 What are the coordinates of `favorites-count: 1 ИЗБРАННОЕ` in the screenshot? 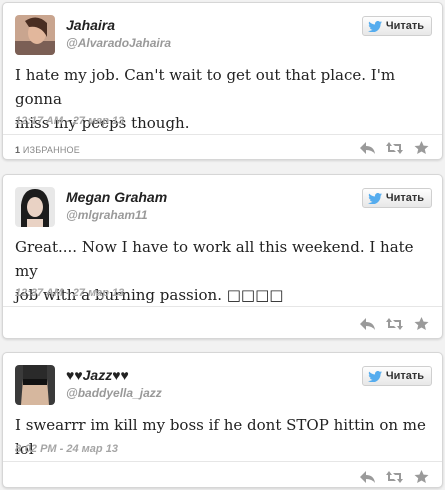 It's located at (47, 150).